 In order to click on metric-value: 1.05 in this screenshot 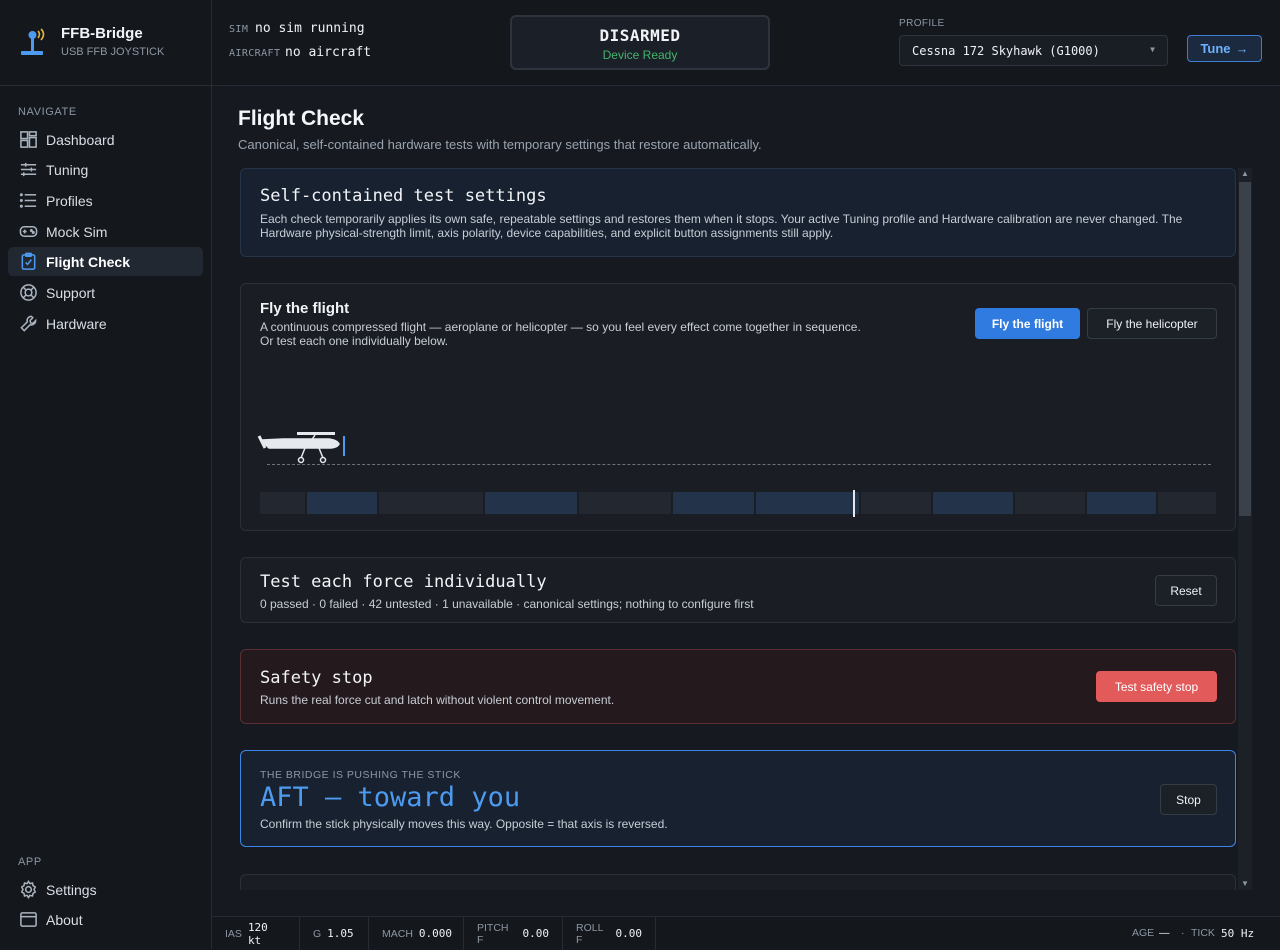, I will do `click(340, 933)`.